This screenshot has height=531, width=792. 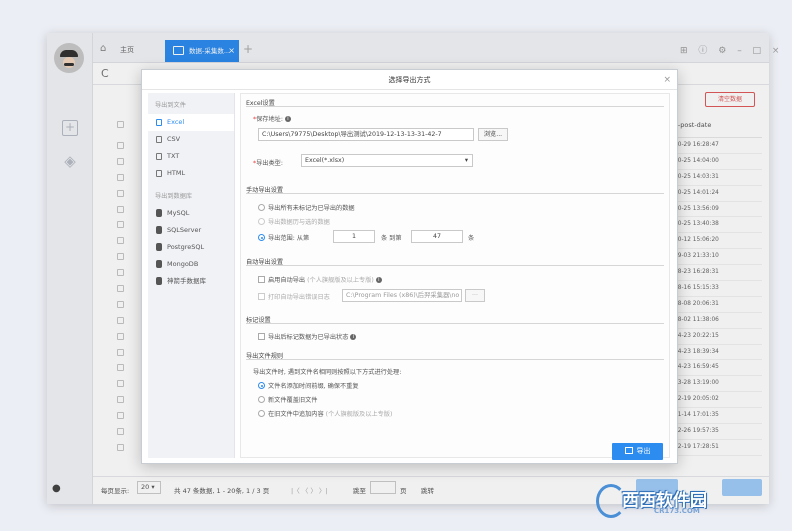 What do you see at coordinates (677, 511) in the screenshot?
I see `watermark-url: CR173.COM` at bounding box center [677, 511].